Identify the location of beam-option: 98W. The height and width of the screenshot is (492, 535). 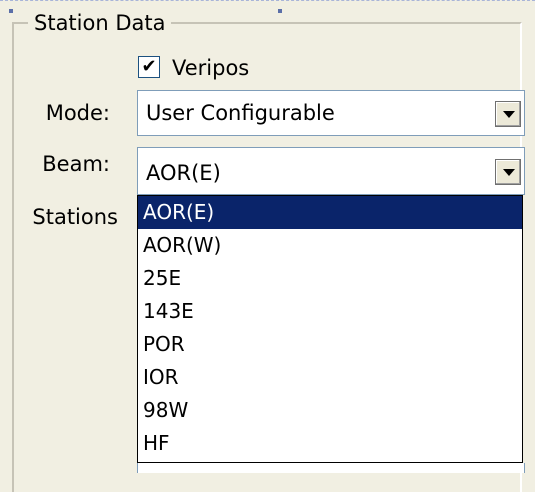
(330, 410).